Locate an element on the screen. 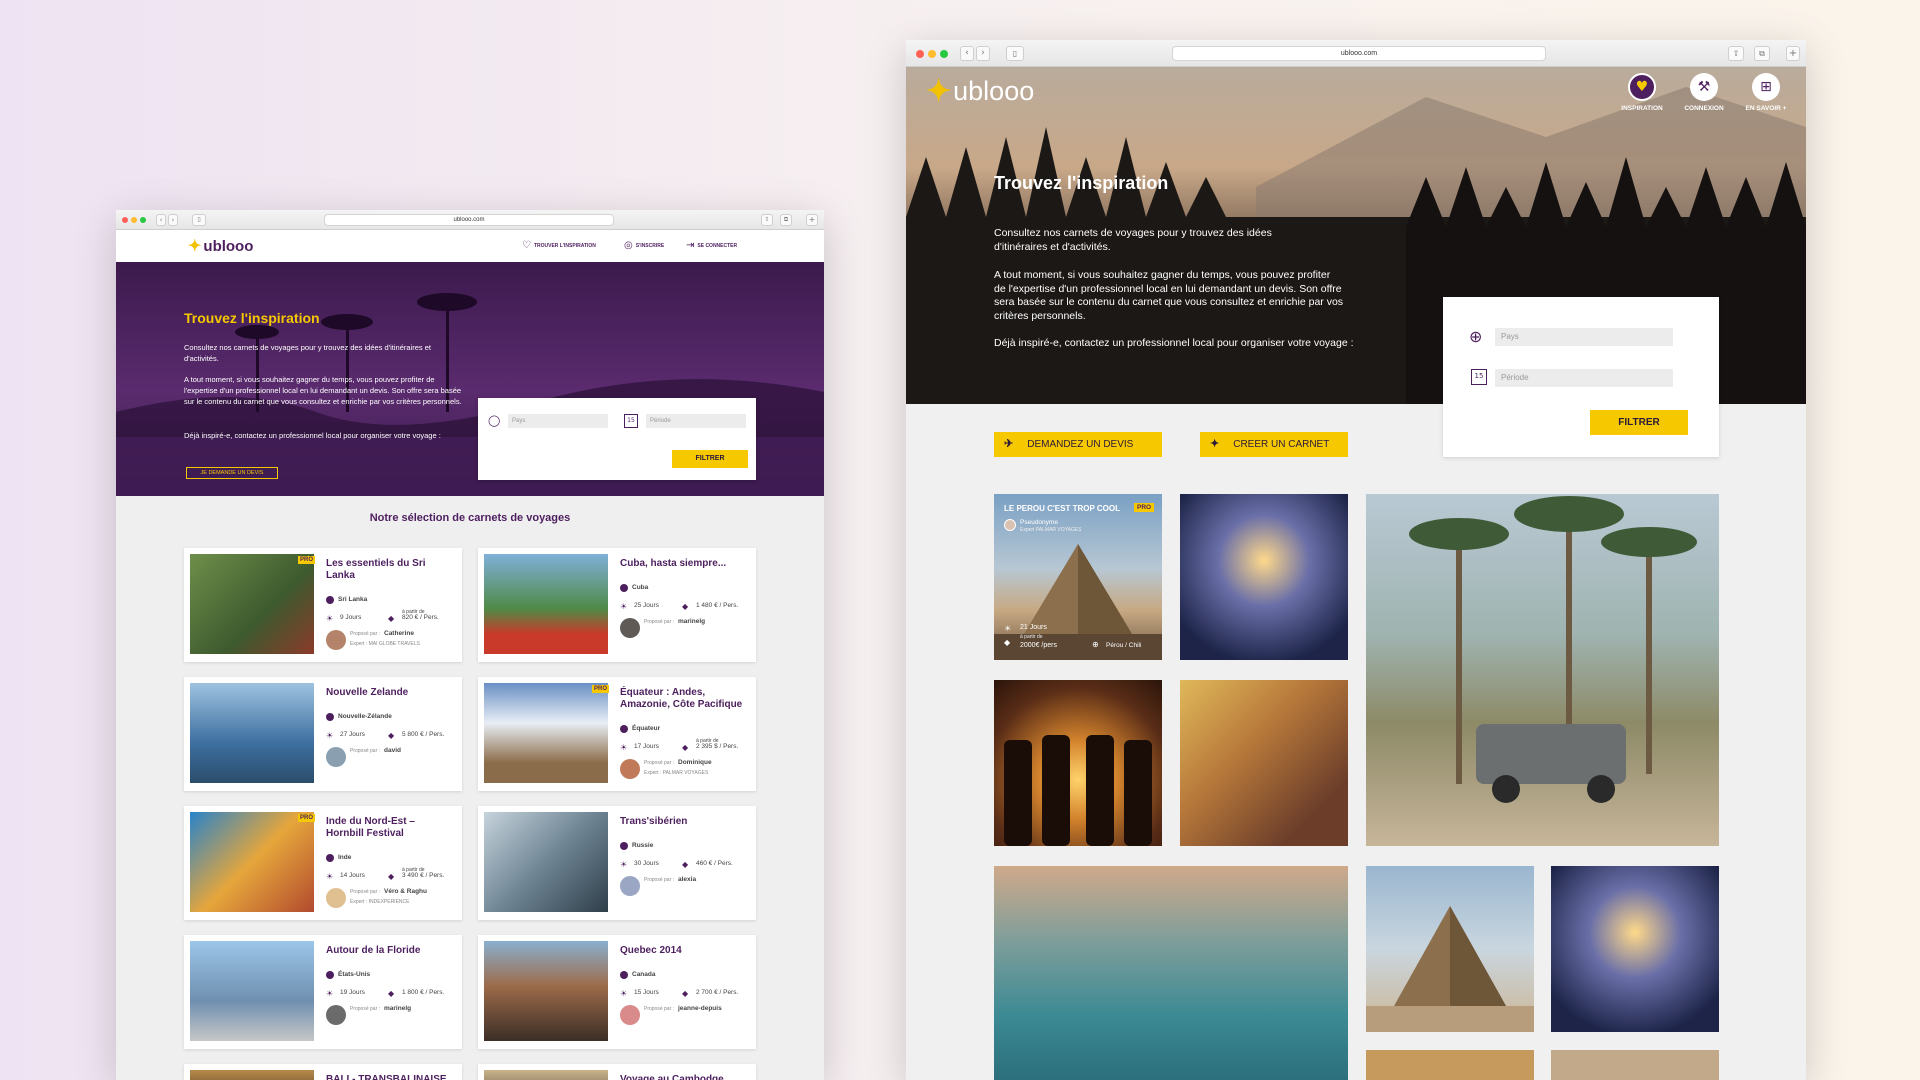 This screenshot has width=1920, height=1080. right-logo: ✦ ublooo is located at coordinates (980, 91).